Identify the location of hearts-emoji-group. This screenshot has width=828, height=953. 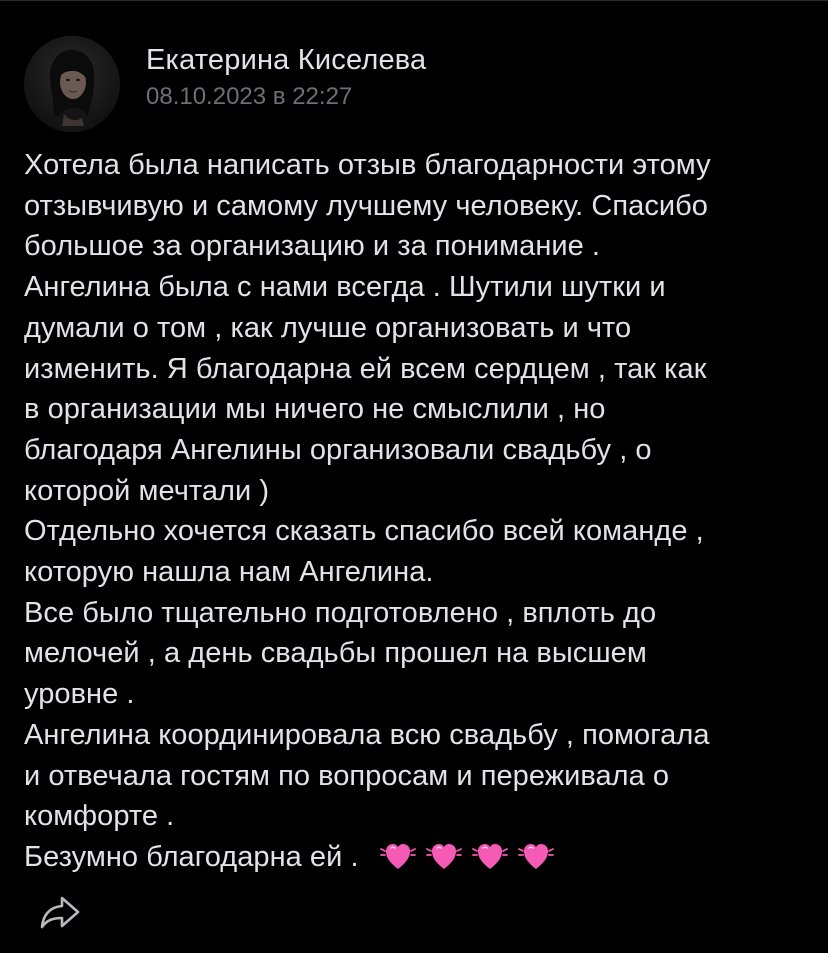
(467, 855).